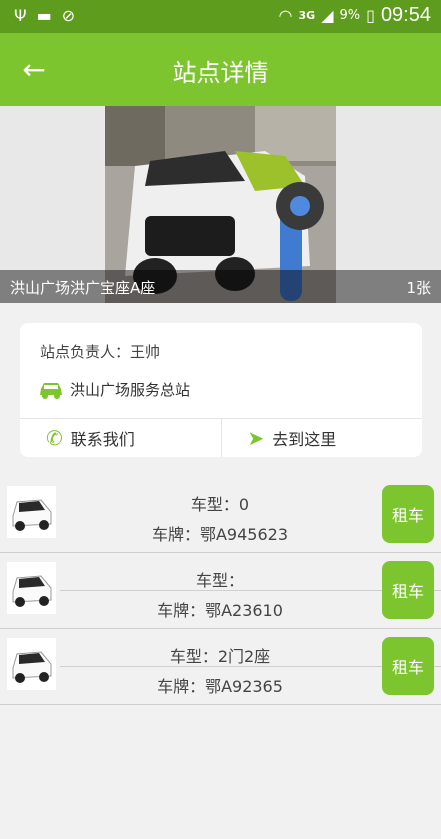  Describe the element at coordinates (405, 15) in the screenshot. I see `clock: 09:54` at that location.